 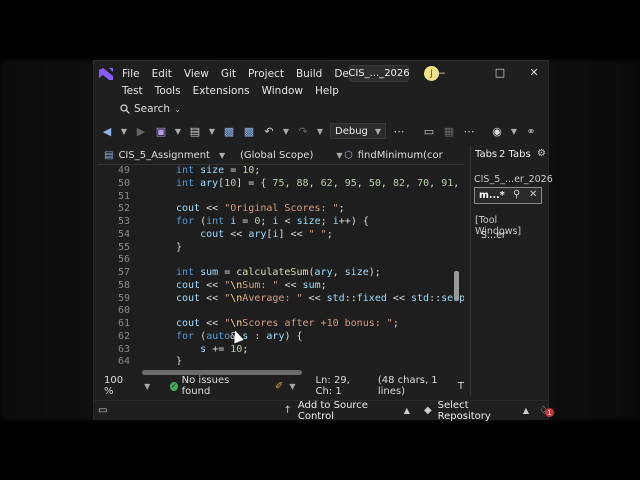 I want to click on save-icon: ▩, so click(x=229, y=131).